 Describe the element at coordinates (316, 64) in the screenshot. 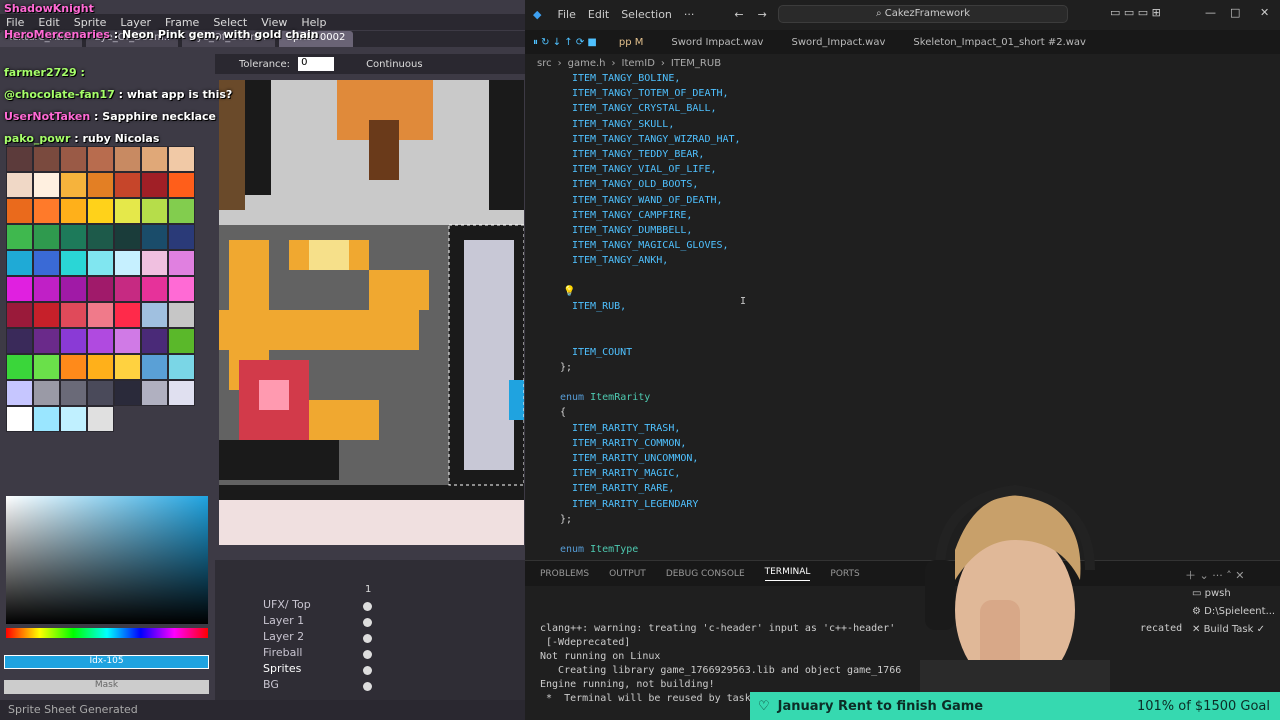

I see `tolerance-input: 0` at that location.